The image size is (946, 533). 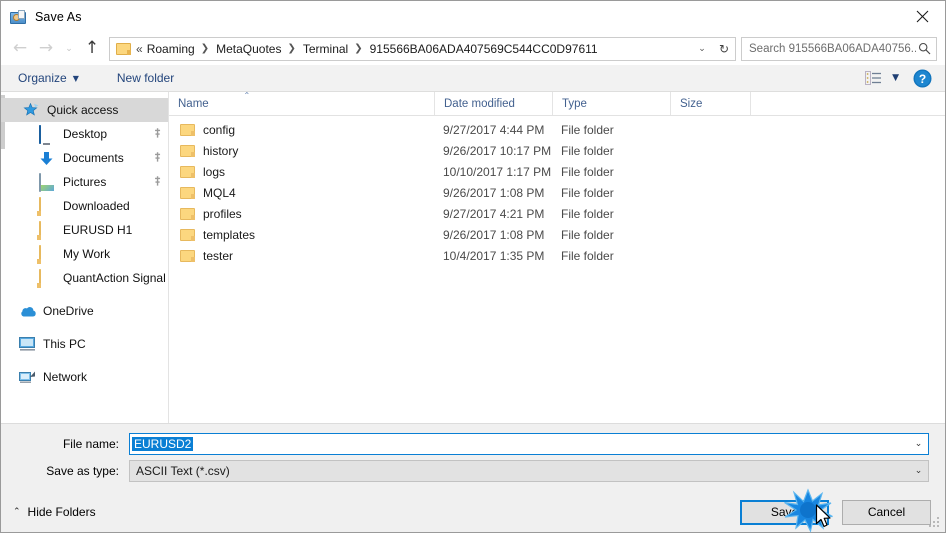 What do you see at coordinates (557, 234) in the screenshot?
I see `table-row: templates 9/26/2017 1:08 PM File folder` at bounding box center [557, 234].